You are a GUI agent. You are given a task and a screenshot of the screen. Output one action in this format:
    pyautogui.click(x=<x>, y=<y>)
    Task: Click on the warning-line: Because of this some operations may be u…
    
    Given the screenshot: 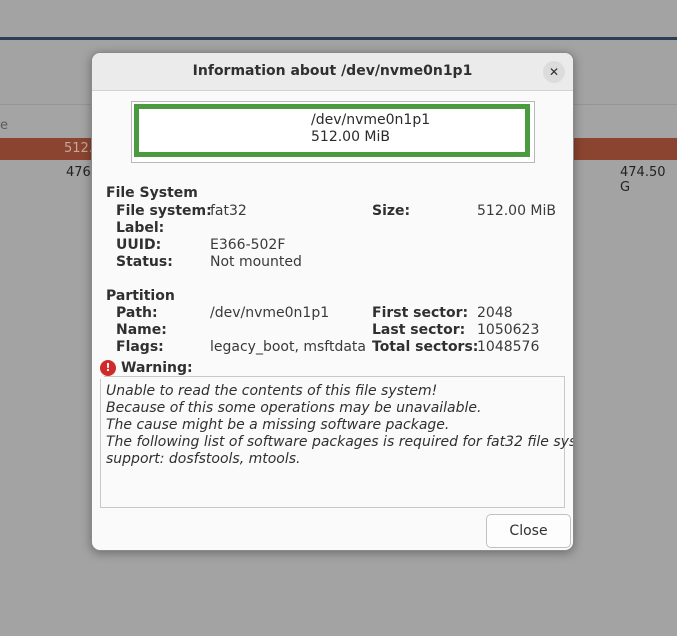 What is the action you would take?
    pyautogui.click(x=294, y=408)
    